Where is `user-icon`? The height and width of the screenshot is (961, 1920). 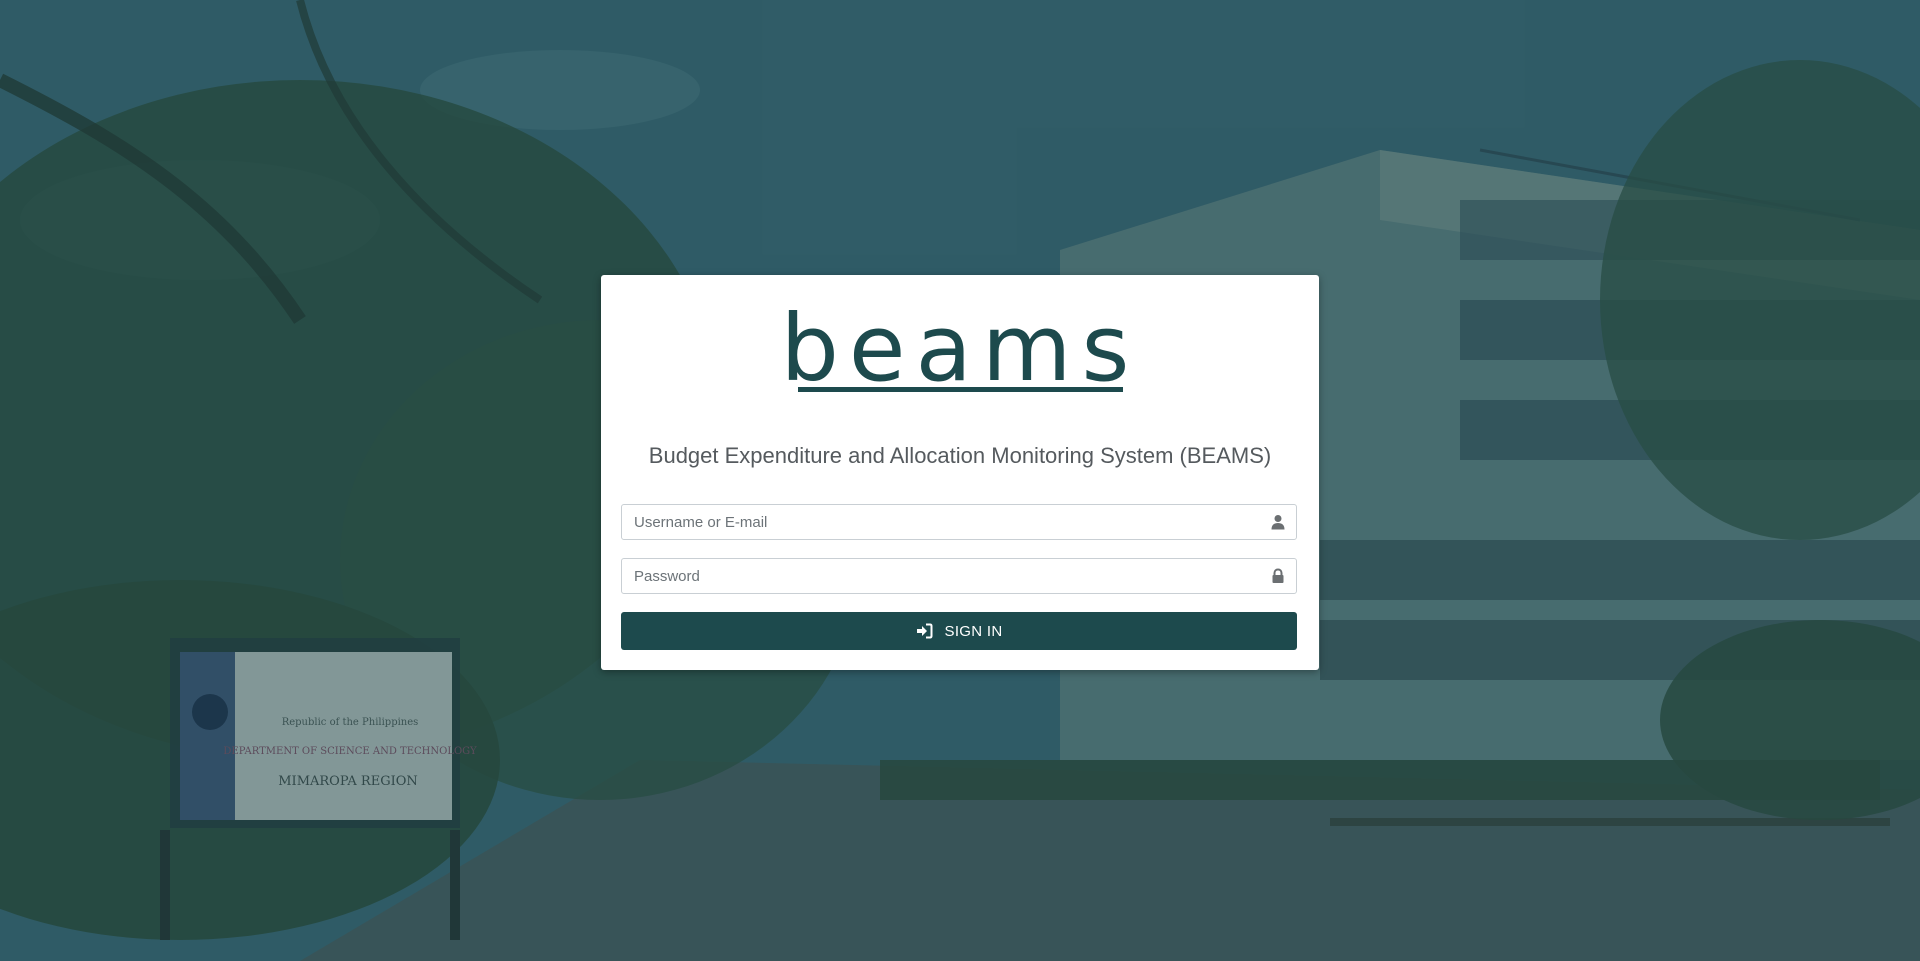 user-icon is located at coordinates (1278, 522).